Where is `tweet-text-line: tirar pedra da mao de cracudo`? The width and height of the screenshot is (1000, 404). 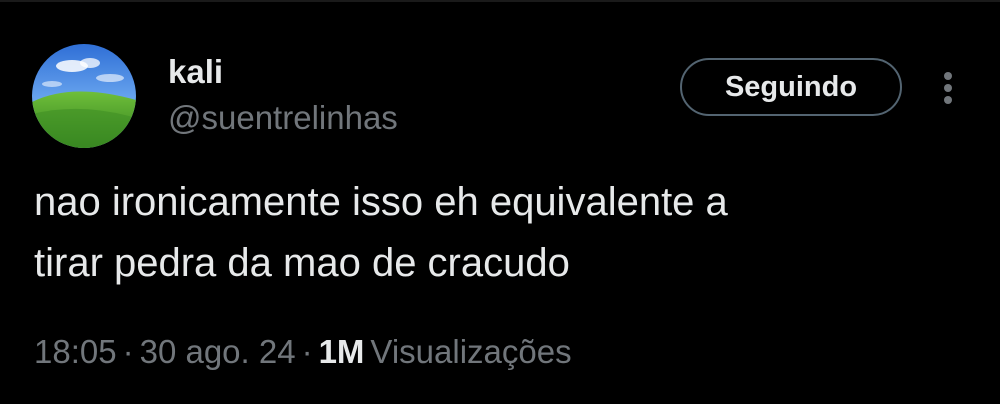 tweet-text-line: tirar pedra da mao de cracudo is located at coordinates (302, 263).